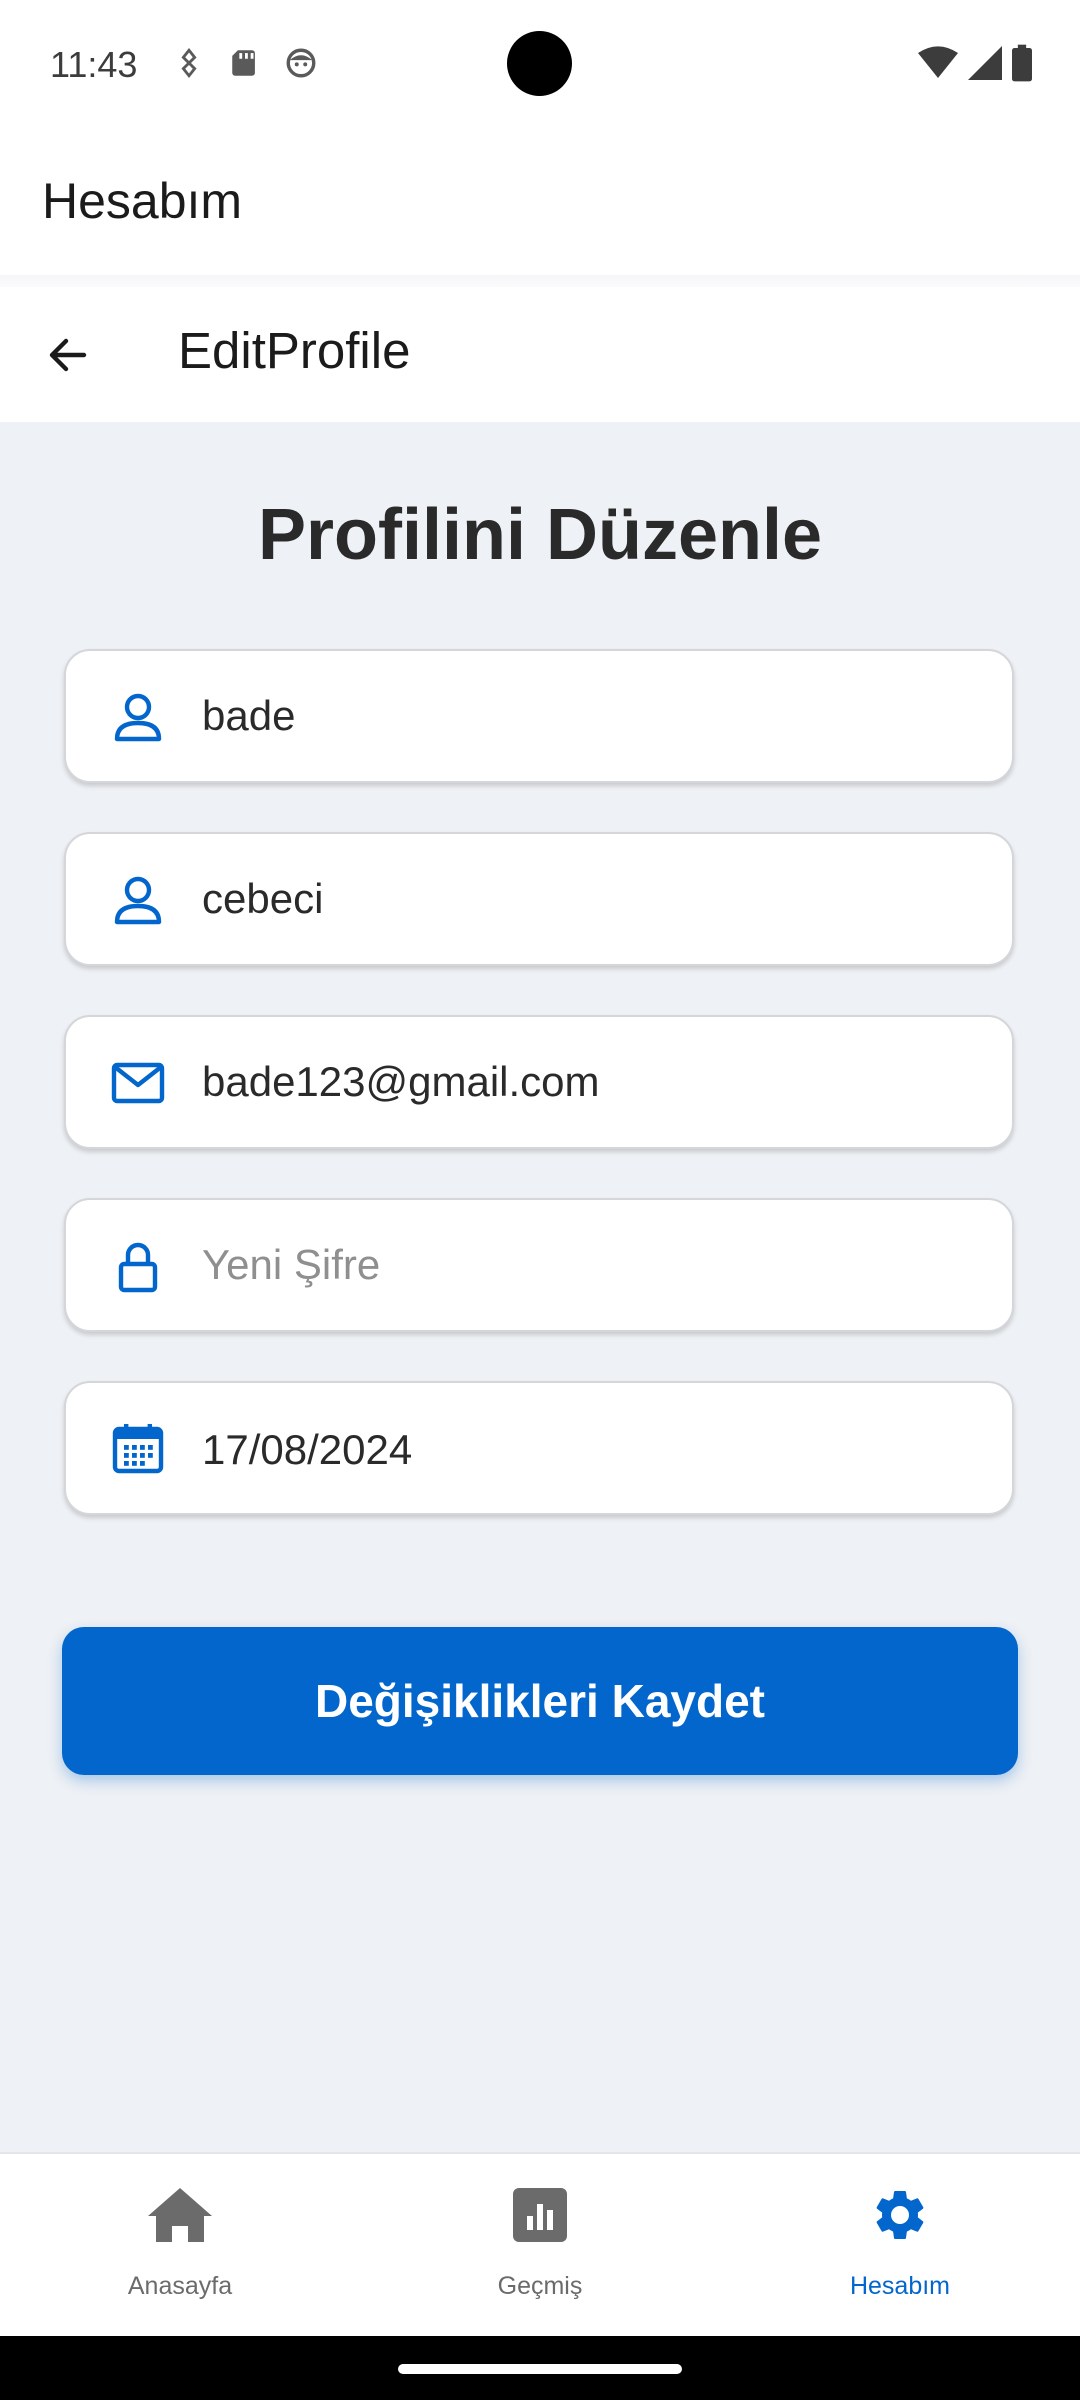 Image resolution: width=1080 pixels, height=2400 pixels. I want to click on status-notification-icons, so click(245, 63).